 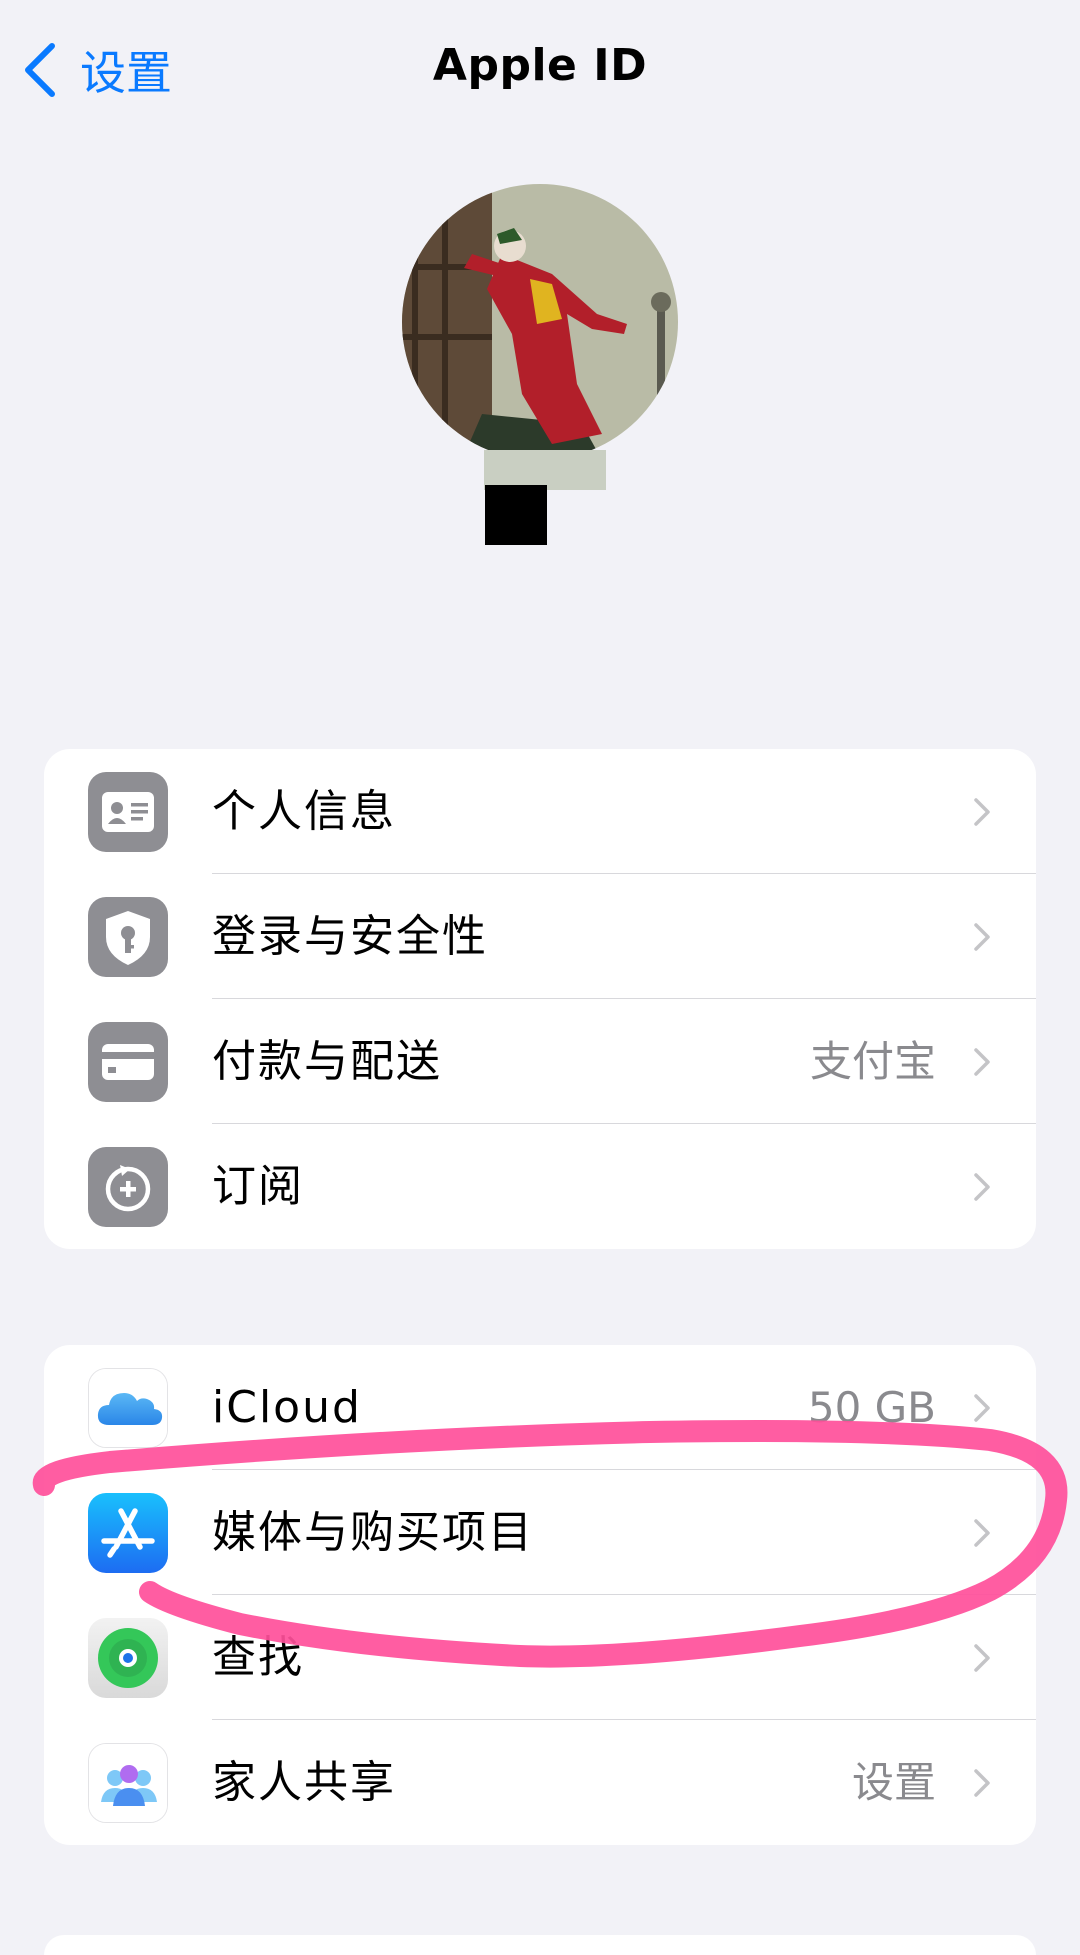 What do you see at coordinates (258, 1657) in the screenshot?
I see `row-label: 查找` at bounding box center [258, 1657].